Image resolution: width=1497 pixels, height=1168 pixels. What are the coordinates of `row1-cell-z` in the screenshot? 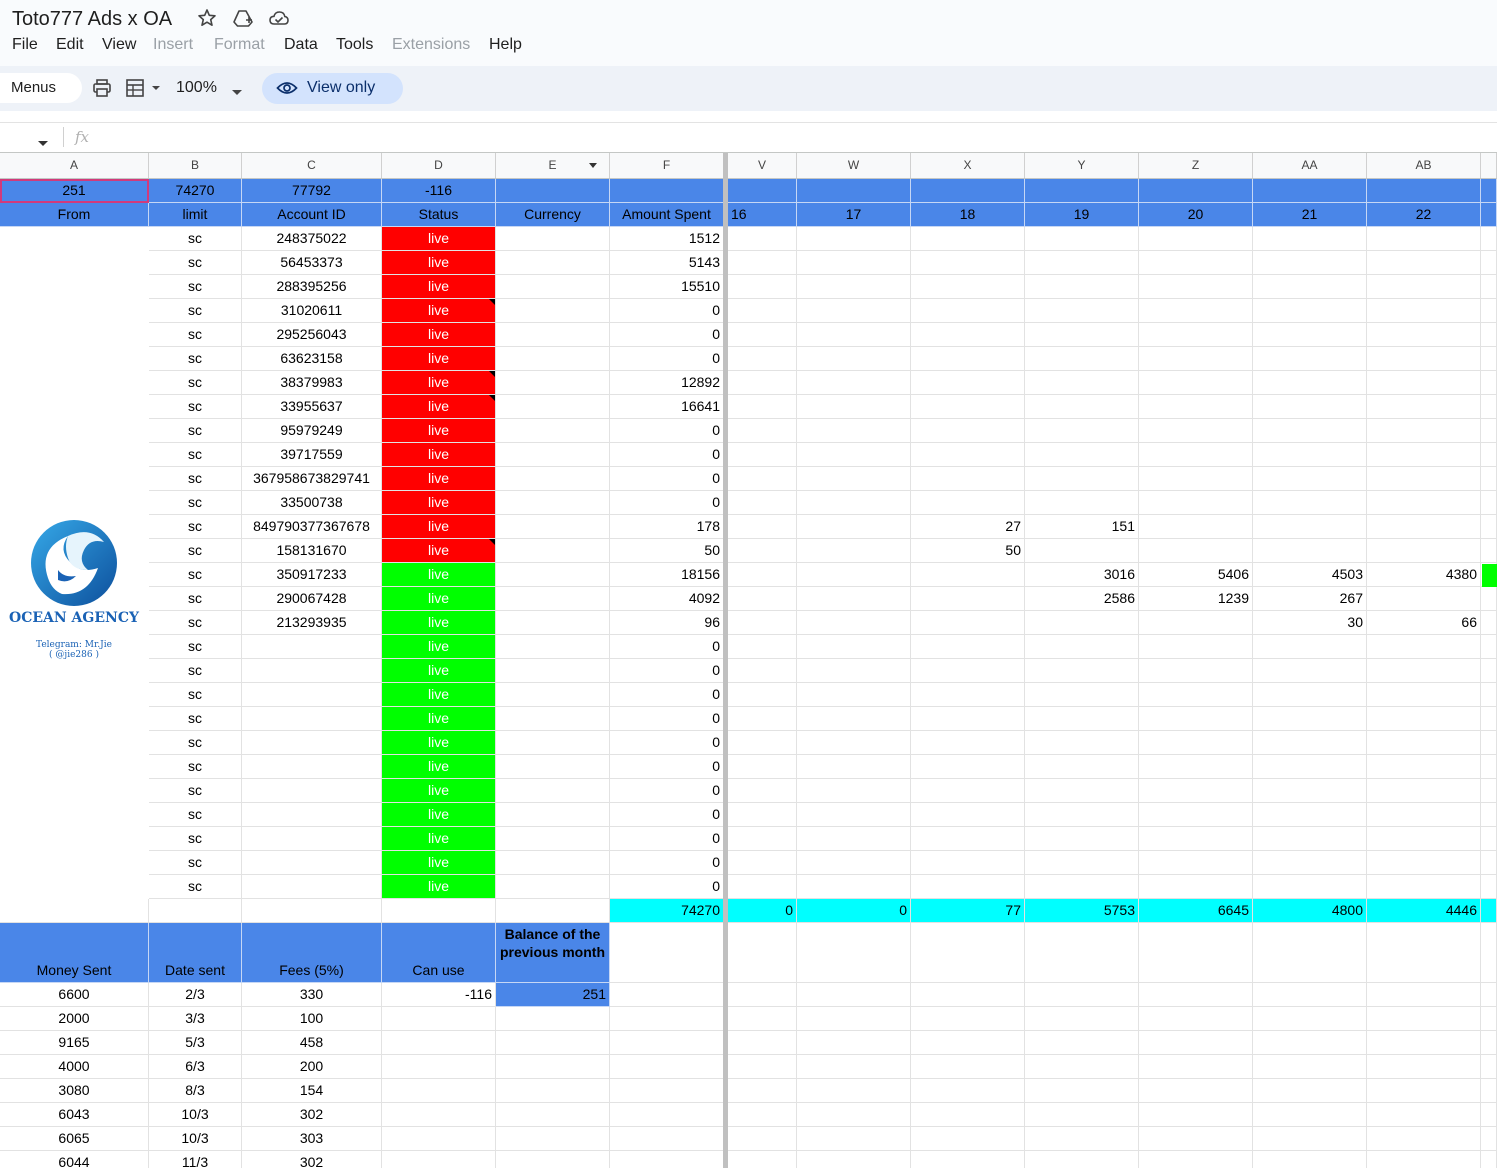 It's located at (1196, 191).